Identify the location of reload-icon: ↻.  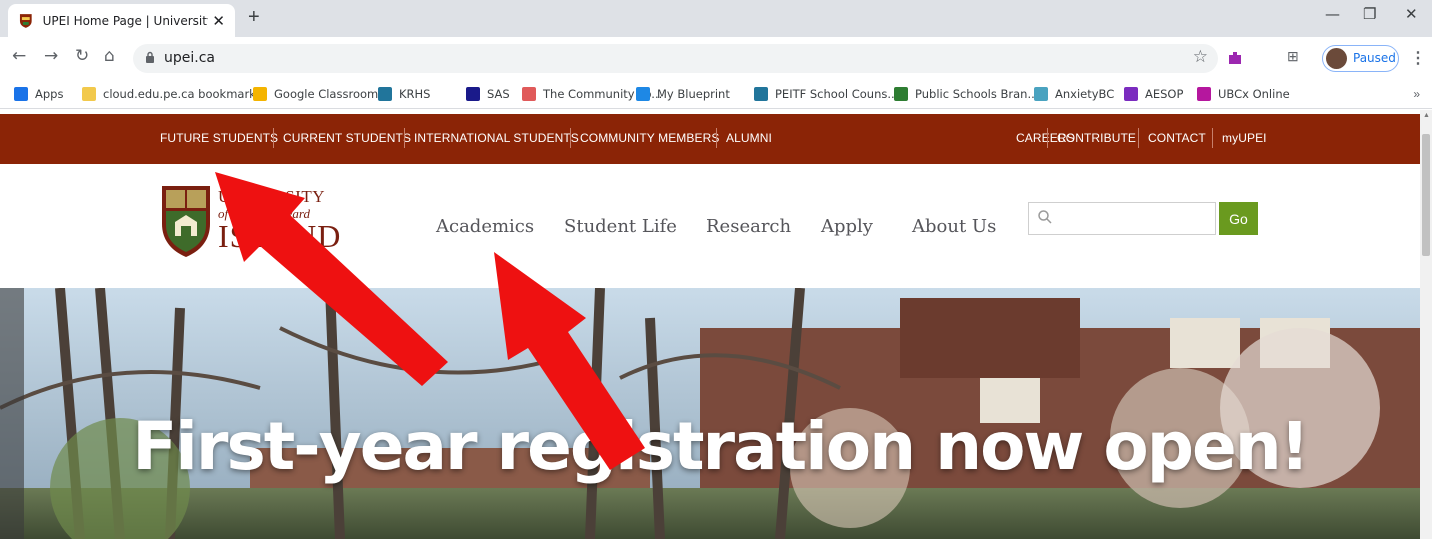
(82, 56).